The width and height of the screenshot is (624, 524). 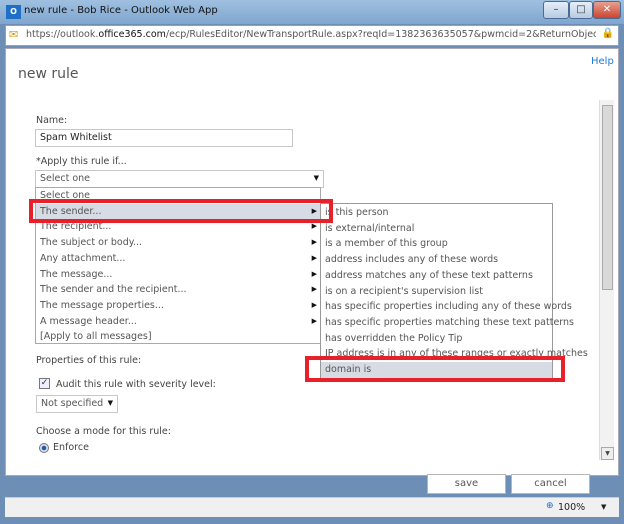 I want to click on apply-option: Any attachment... ▶, so click(x=178, y=259).